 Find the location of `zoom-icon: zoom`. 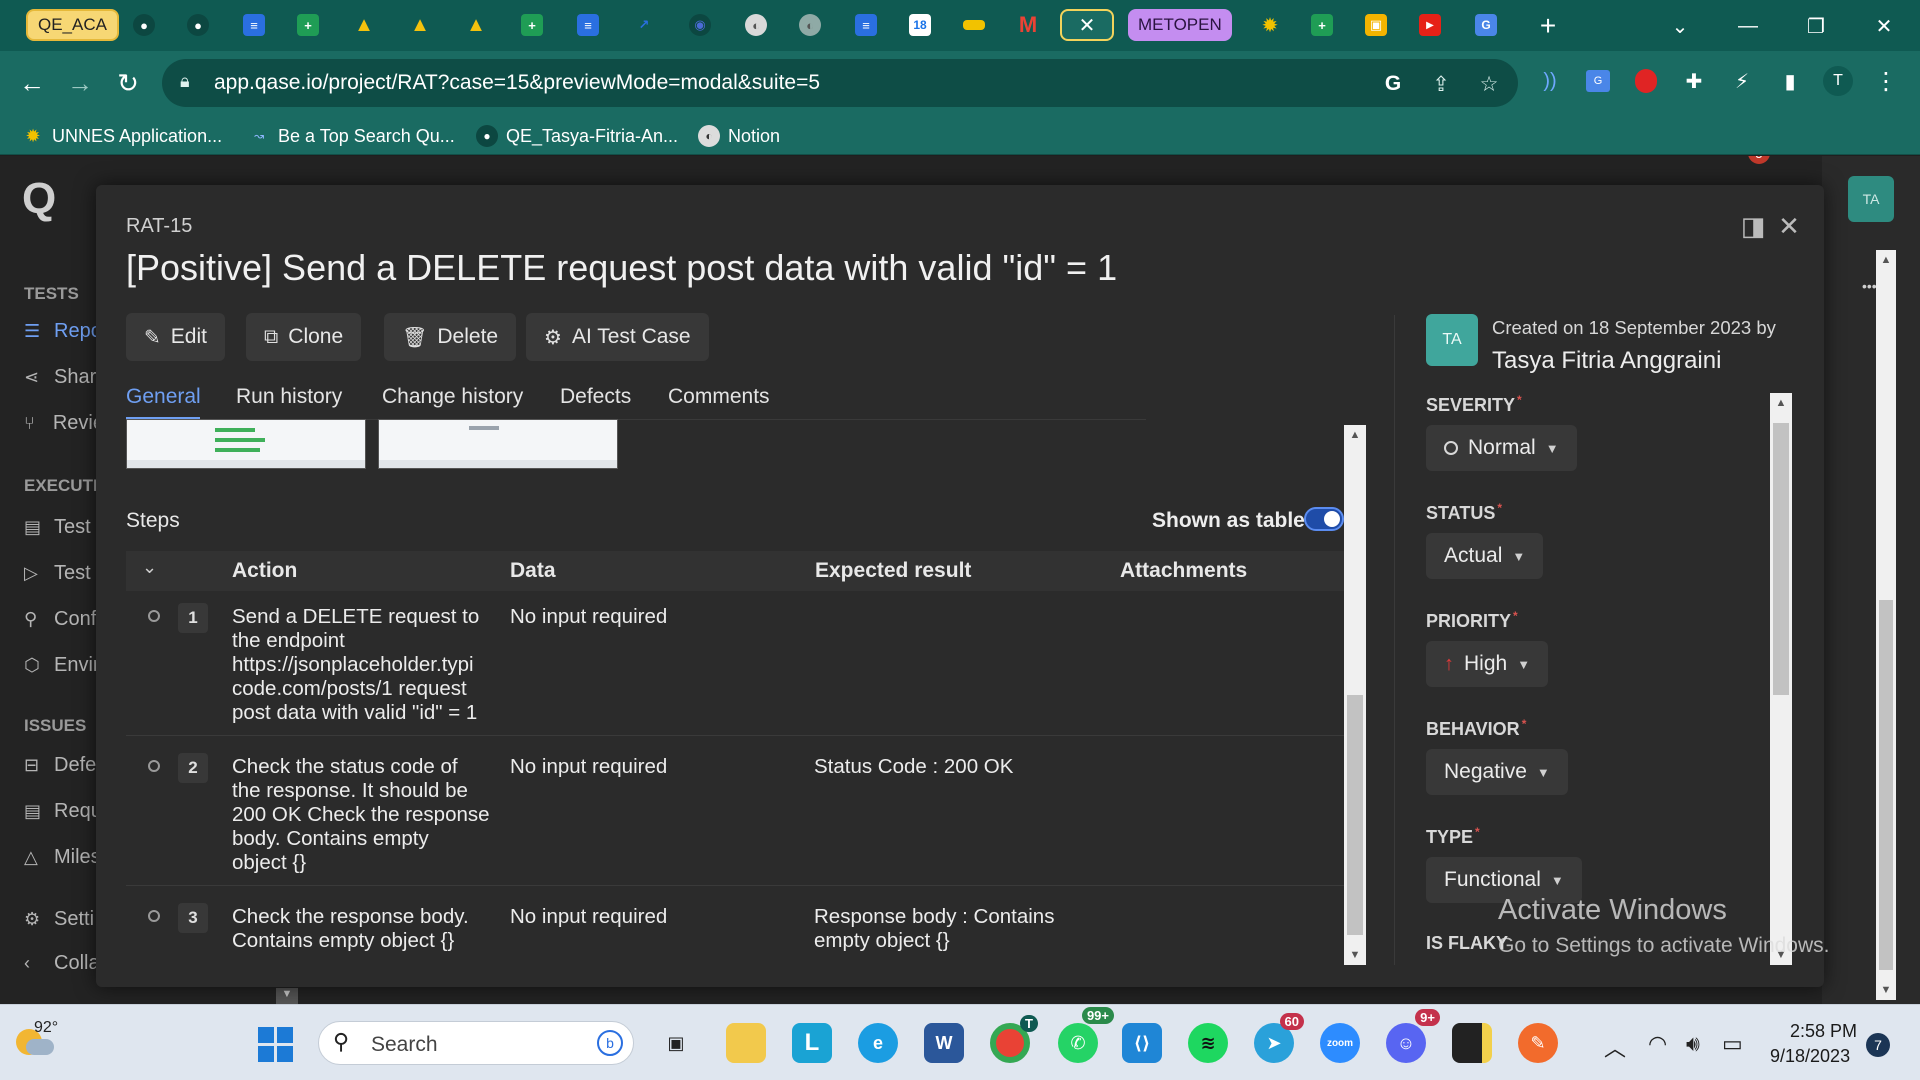

zoom-icon: zoom is located at coordinates (1340, 1043).